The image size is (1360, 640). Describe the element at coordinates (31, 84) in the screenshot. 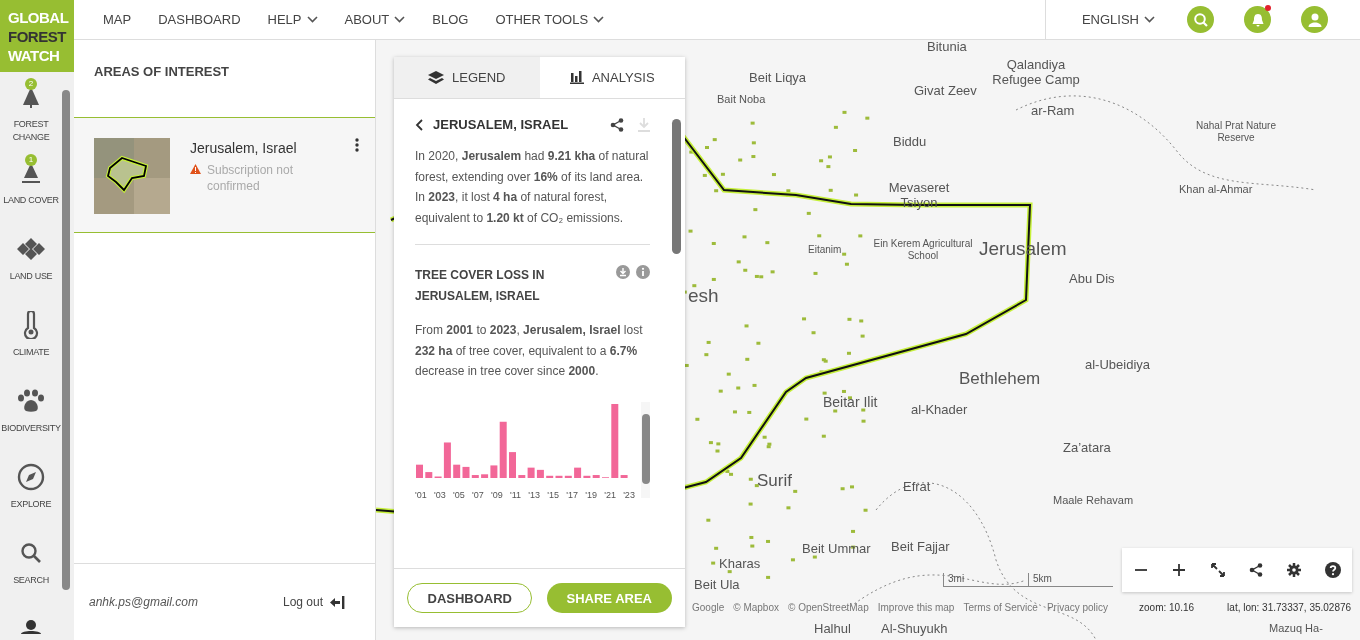

I see `count-badge: 2` at that location.